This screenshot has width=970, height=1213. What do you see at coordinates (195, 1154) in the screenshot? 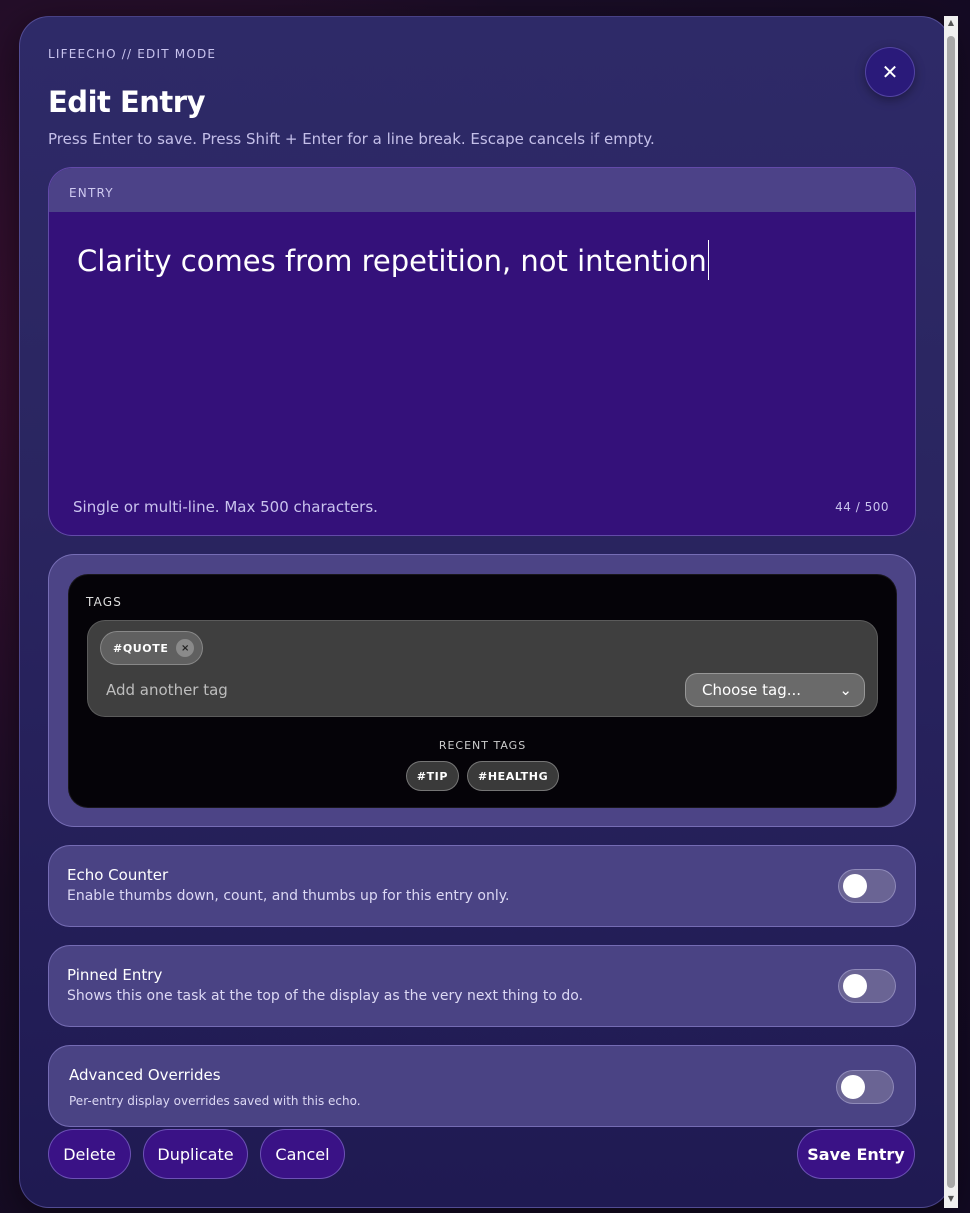
I see `duplicate-button: Duplicate` at bounding box center [195, 1154].